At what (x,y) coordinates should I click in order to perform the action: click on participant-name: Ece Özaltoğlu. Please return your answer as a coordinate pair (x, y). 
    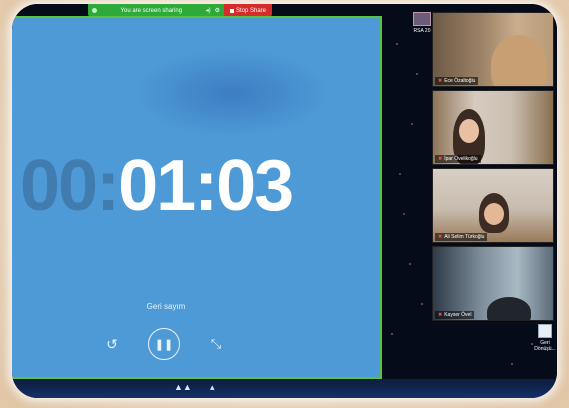
    Looking at the image, I should click on (460, 81).